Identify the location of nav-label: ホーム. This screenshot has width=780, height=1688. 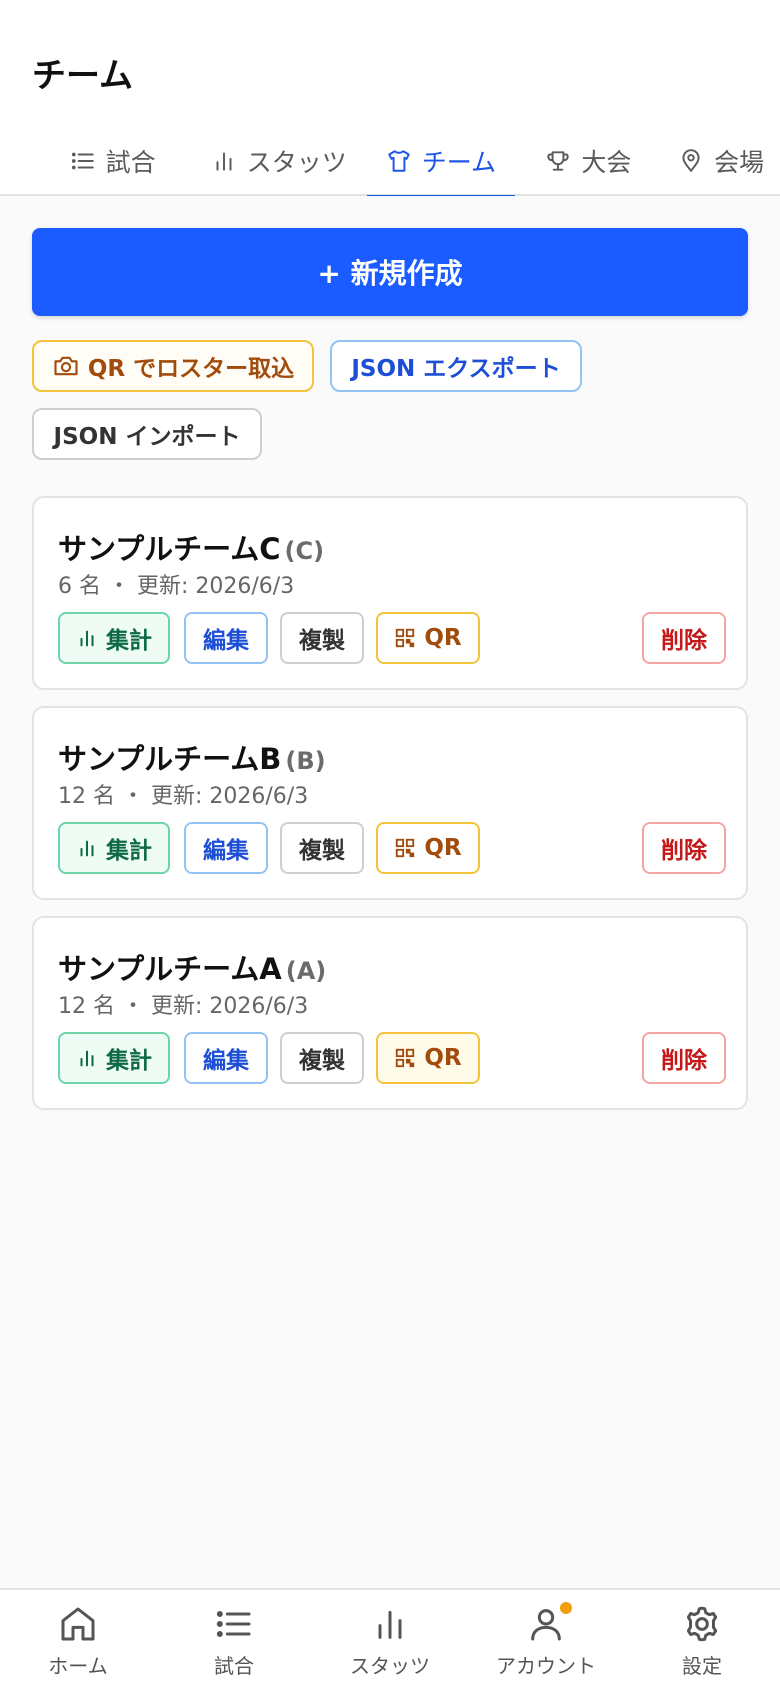
(78, 1666).